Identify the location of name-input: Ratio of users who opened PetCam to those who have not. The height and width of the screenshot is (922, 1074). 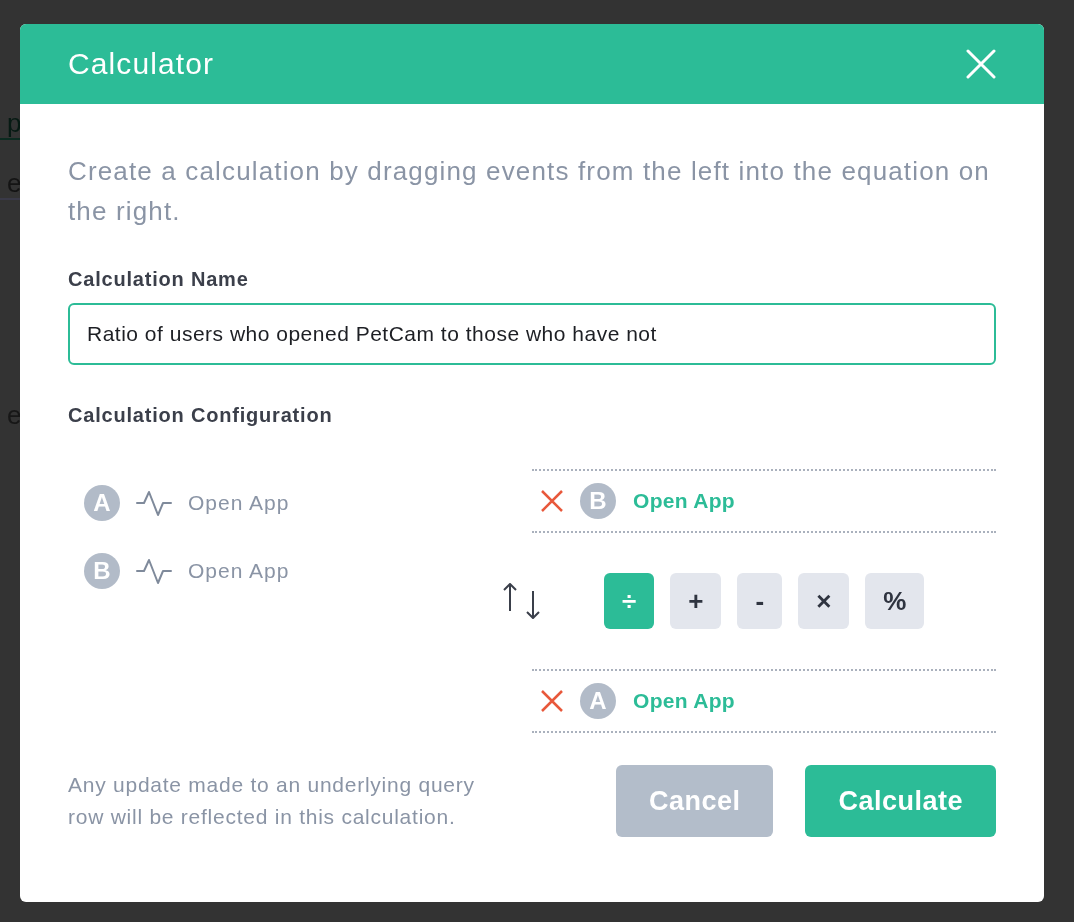
(532, 334).